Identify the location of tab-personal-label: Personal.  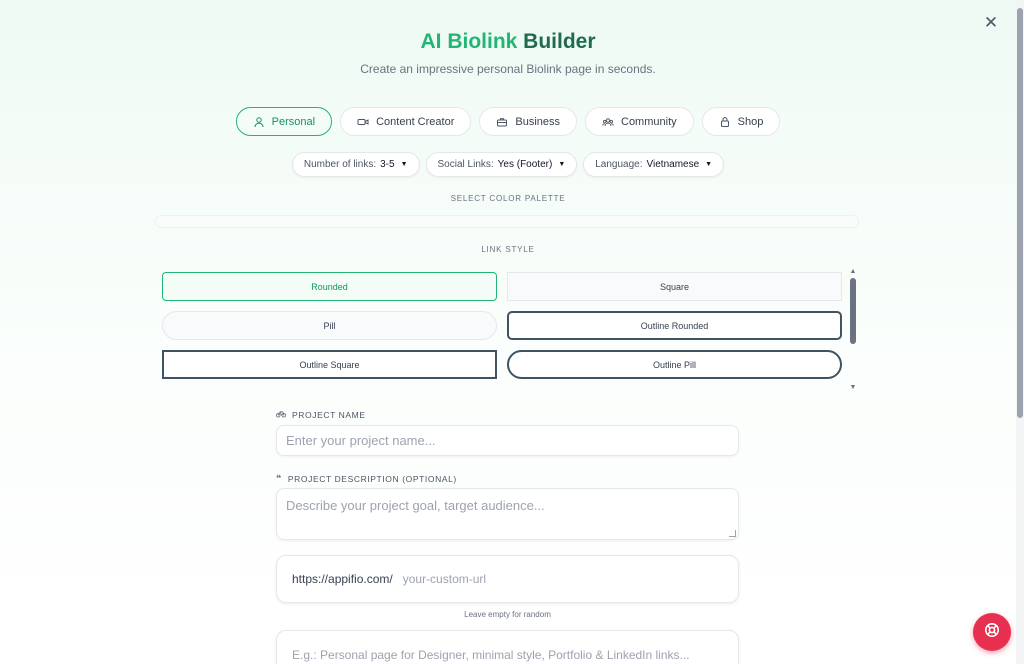
(293, 121).